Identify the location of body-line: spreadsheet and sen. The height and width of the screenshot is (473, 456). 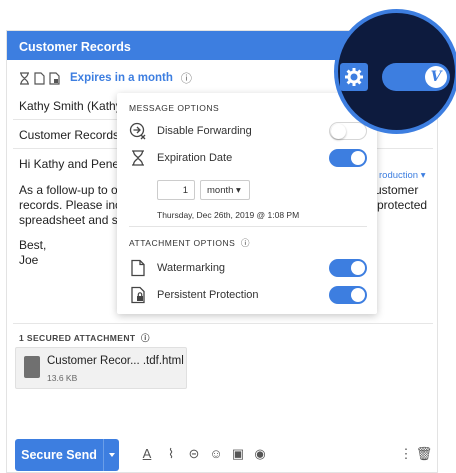
(75, 220).